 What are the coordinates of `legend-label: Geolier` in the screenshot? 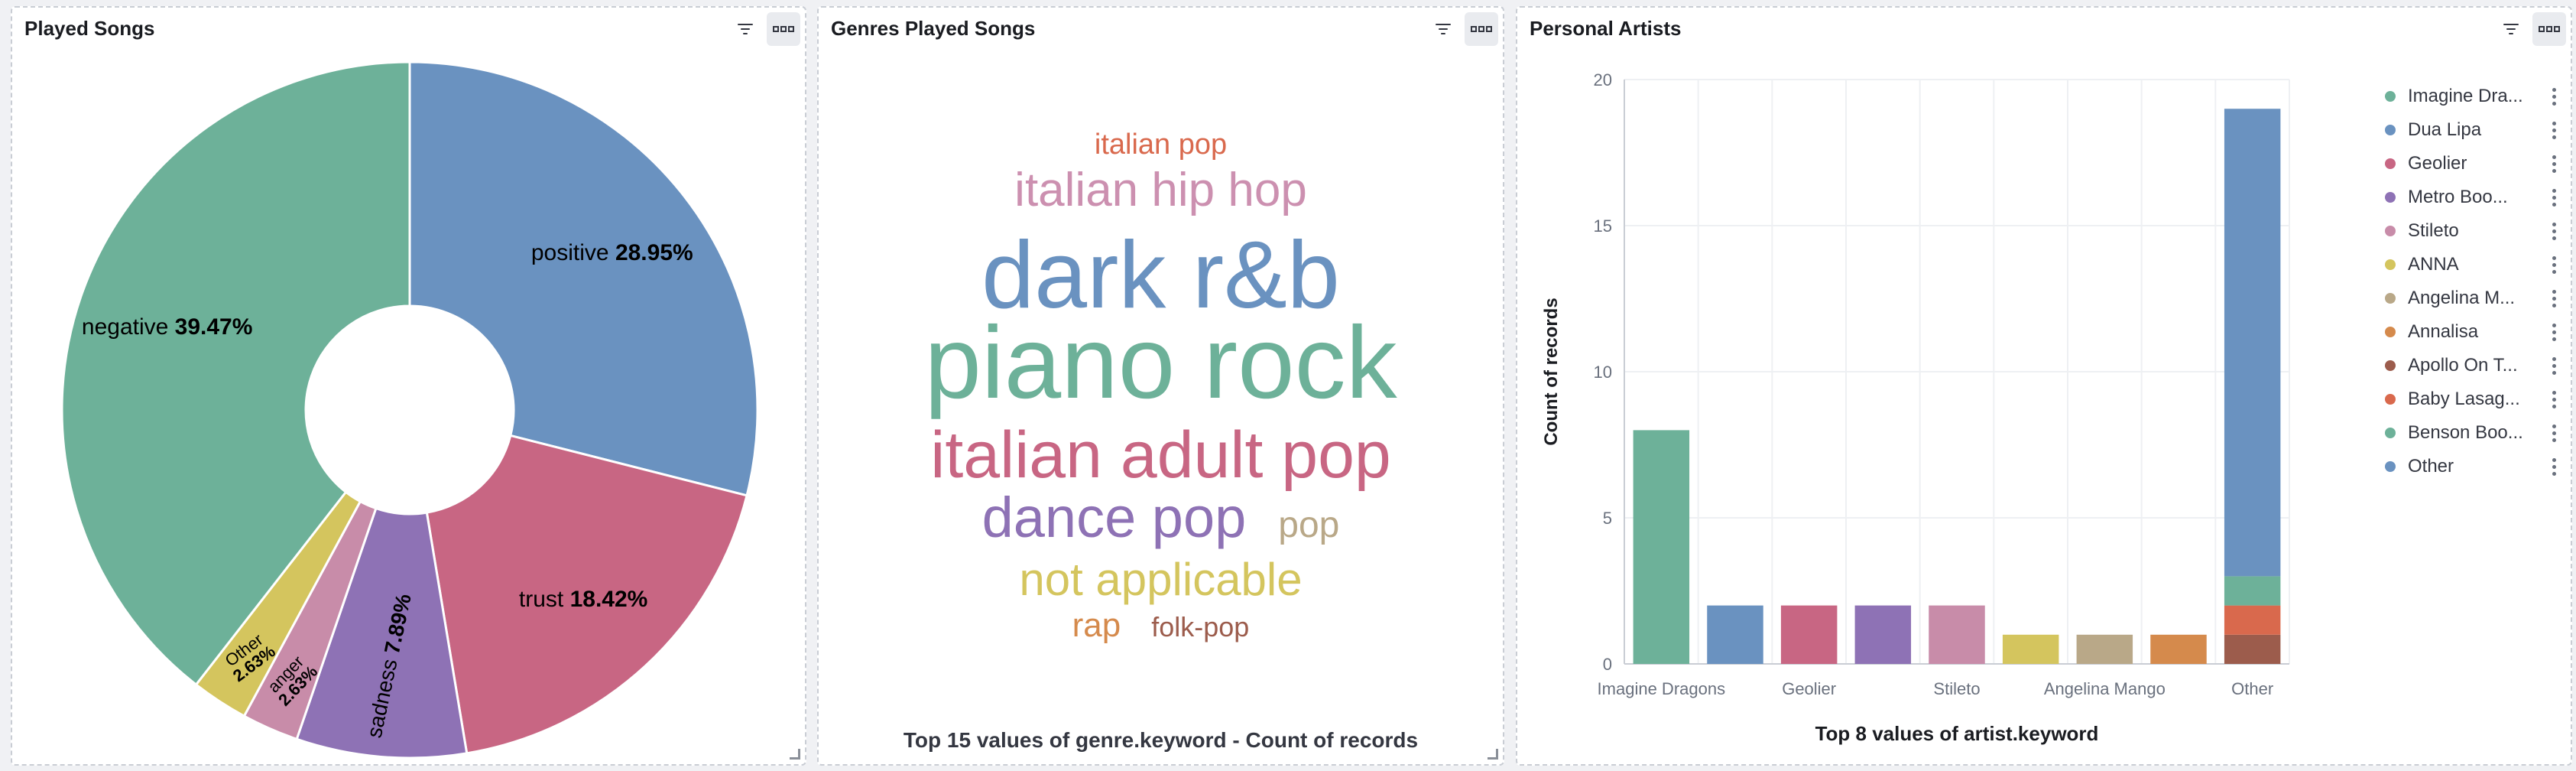 It's located at (2437, 163).